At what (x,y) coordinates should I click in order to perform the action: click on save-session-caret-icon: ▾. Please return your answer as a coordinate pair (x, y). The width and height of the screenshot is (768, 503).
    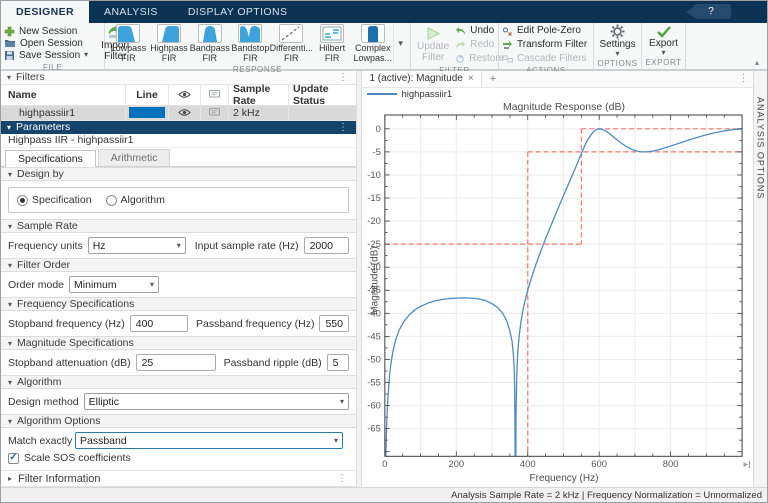
    Looking at the image, I should click on (86, 55).